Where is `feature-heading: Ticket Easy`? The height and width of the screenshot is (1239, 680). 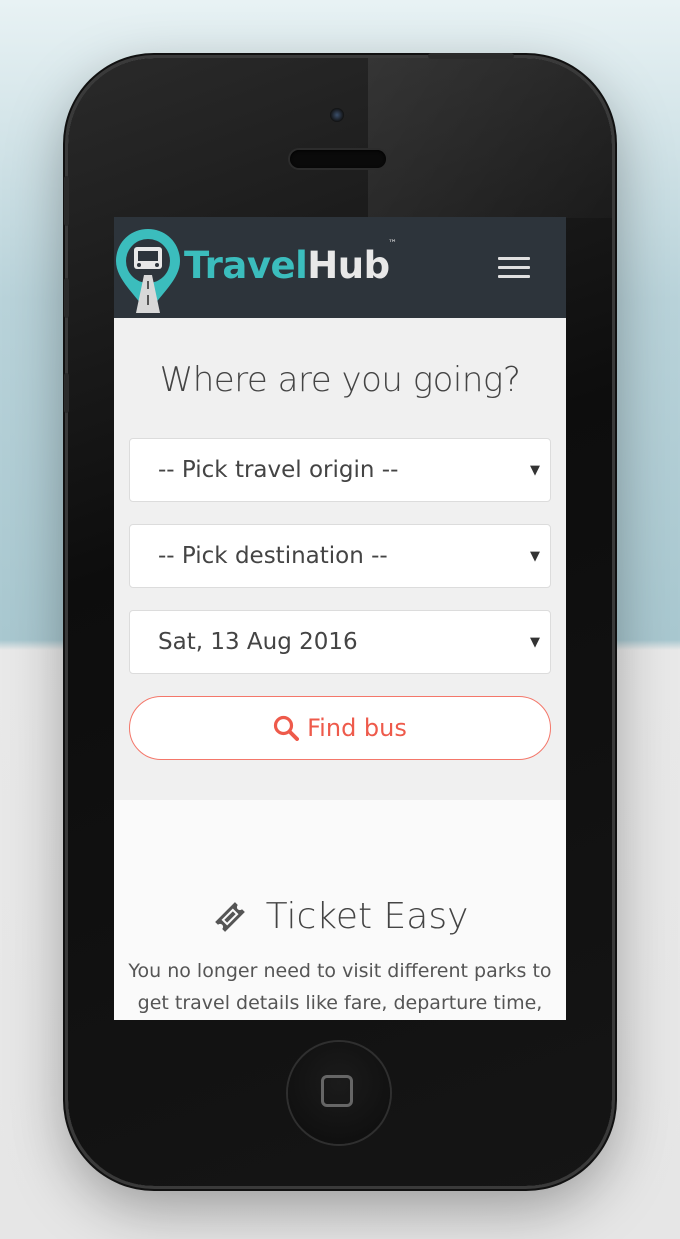
feature-heading: Ticket Easy is located at coordinates (340, 916).